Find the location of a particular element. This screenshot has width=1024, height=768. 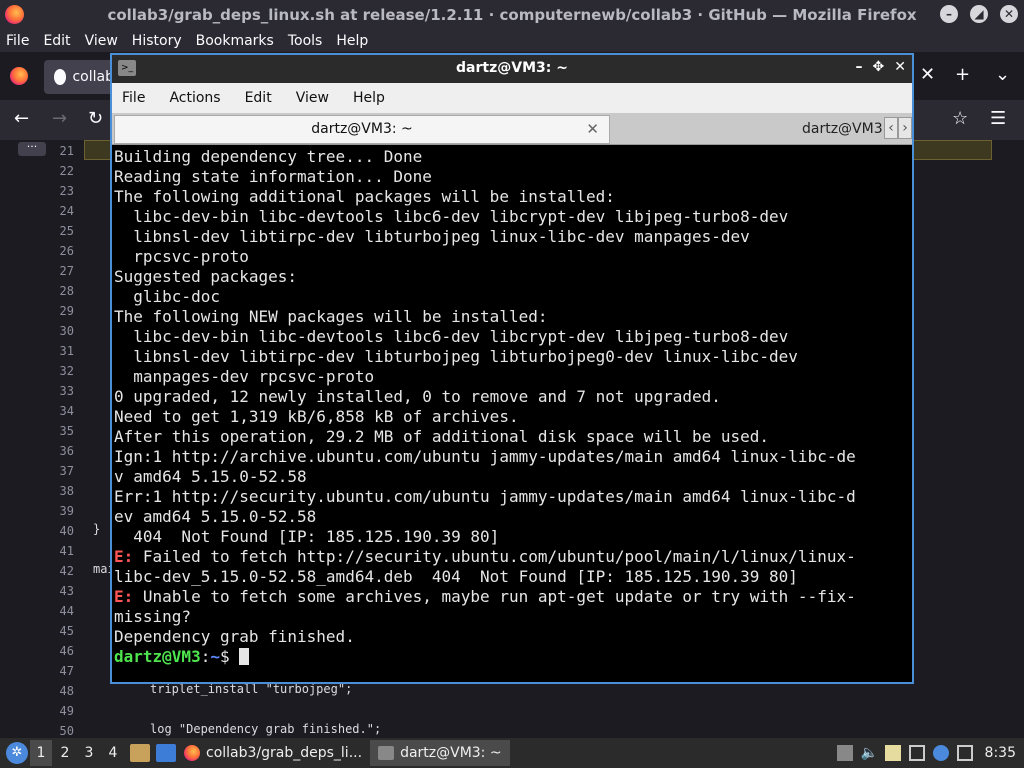

menu-file: File is located at coordinates (17, 41).